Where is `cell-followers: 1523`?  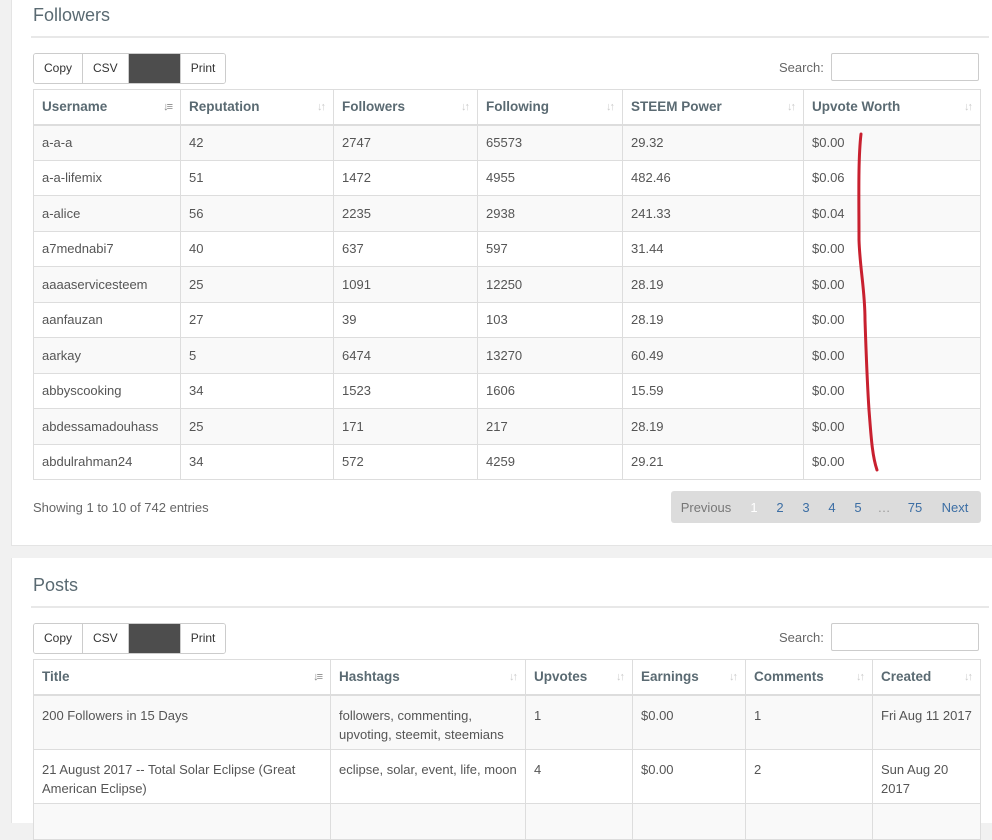 cell-followers: 1523 is located at coordinates (405, 390).